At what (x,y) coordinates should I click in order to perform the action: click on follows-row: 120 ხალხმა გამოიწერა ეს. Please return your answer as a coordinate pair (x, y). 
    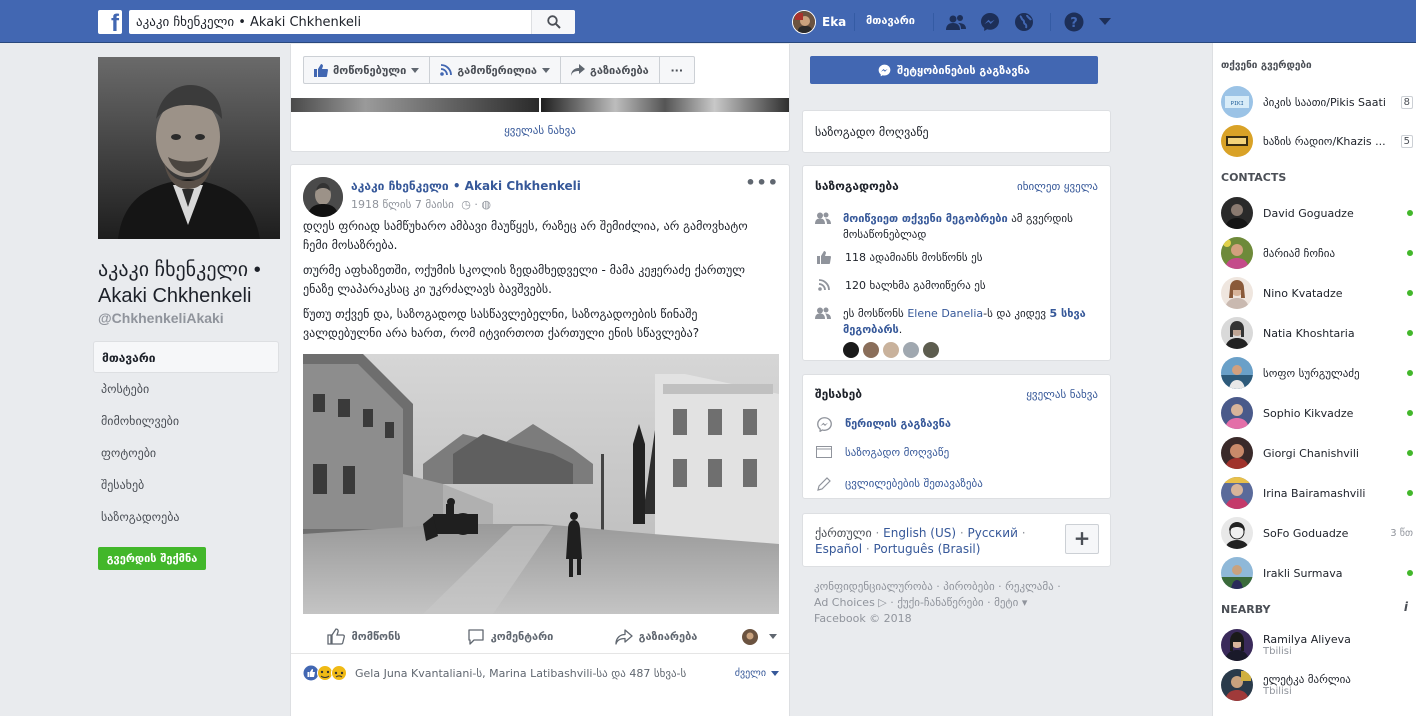
    Looking at the image, I should click on (900, 286).